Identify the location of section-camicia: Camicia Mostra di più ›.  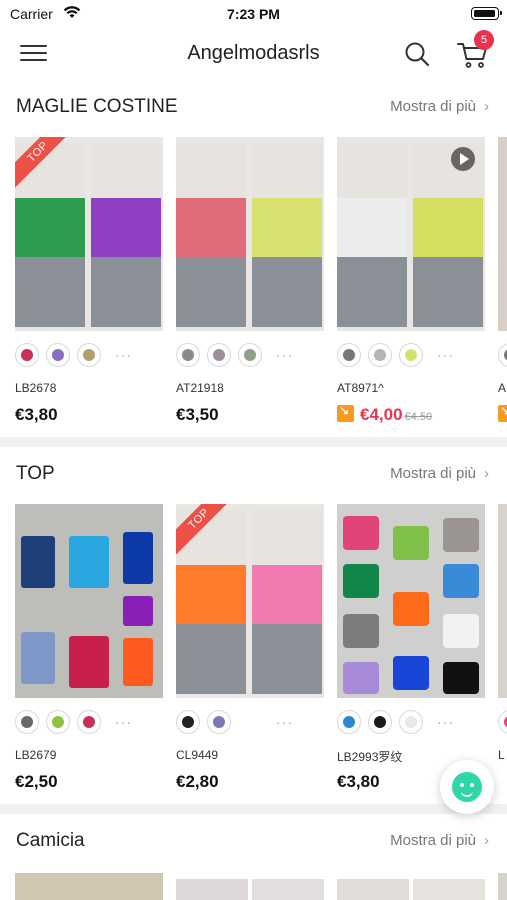
(253, 857).